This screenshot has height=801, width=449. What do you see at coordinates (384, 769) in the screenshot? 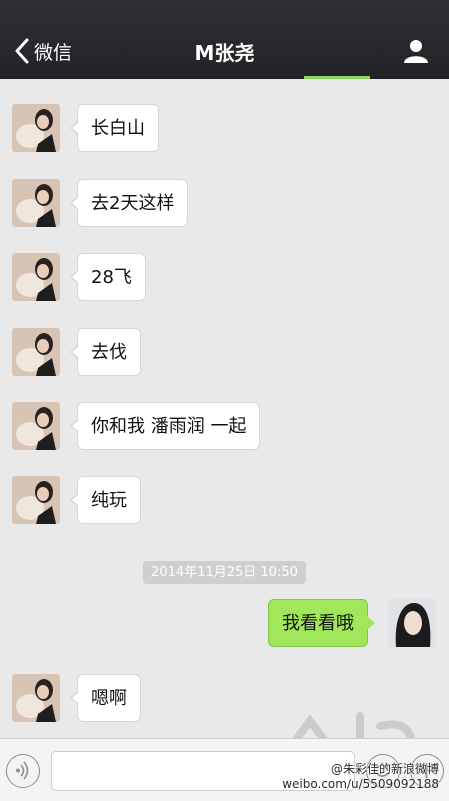
I see `watermark-line: @朱彩佳的新浪微博` at bounding box center [384, 769].